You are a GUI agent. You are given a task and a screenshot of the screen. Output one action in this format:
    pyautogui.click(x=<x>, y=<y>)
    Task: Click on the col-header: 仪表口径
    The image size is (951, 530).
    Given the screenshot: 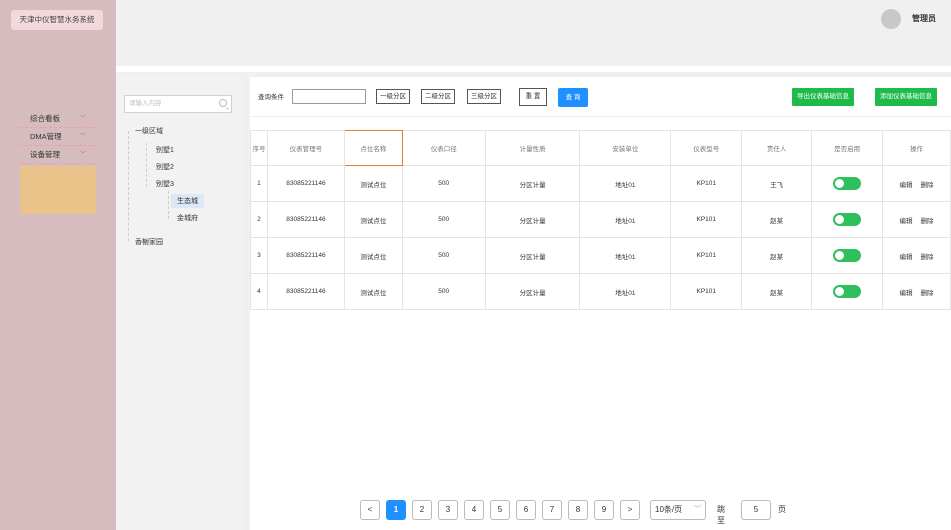 What is the action you would take?
    pyautogui.click(x=443, y=148)
    